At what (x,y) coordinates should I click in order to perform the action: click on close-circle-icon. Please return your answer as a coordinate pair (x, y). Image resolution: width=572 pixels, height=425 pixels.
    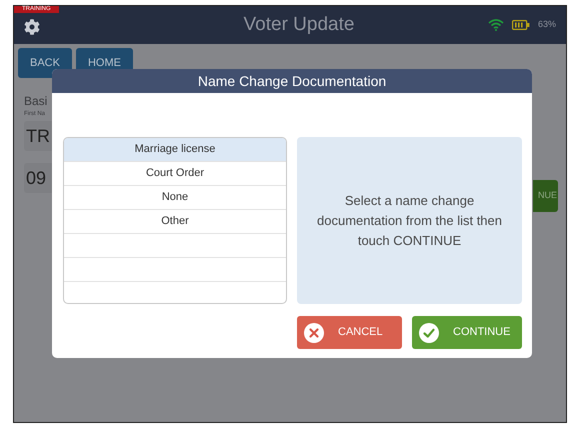
    Looking at the image, I should click on (314, 332).